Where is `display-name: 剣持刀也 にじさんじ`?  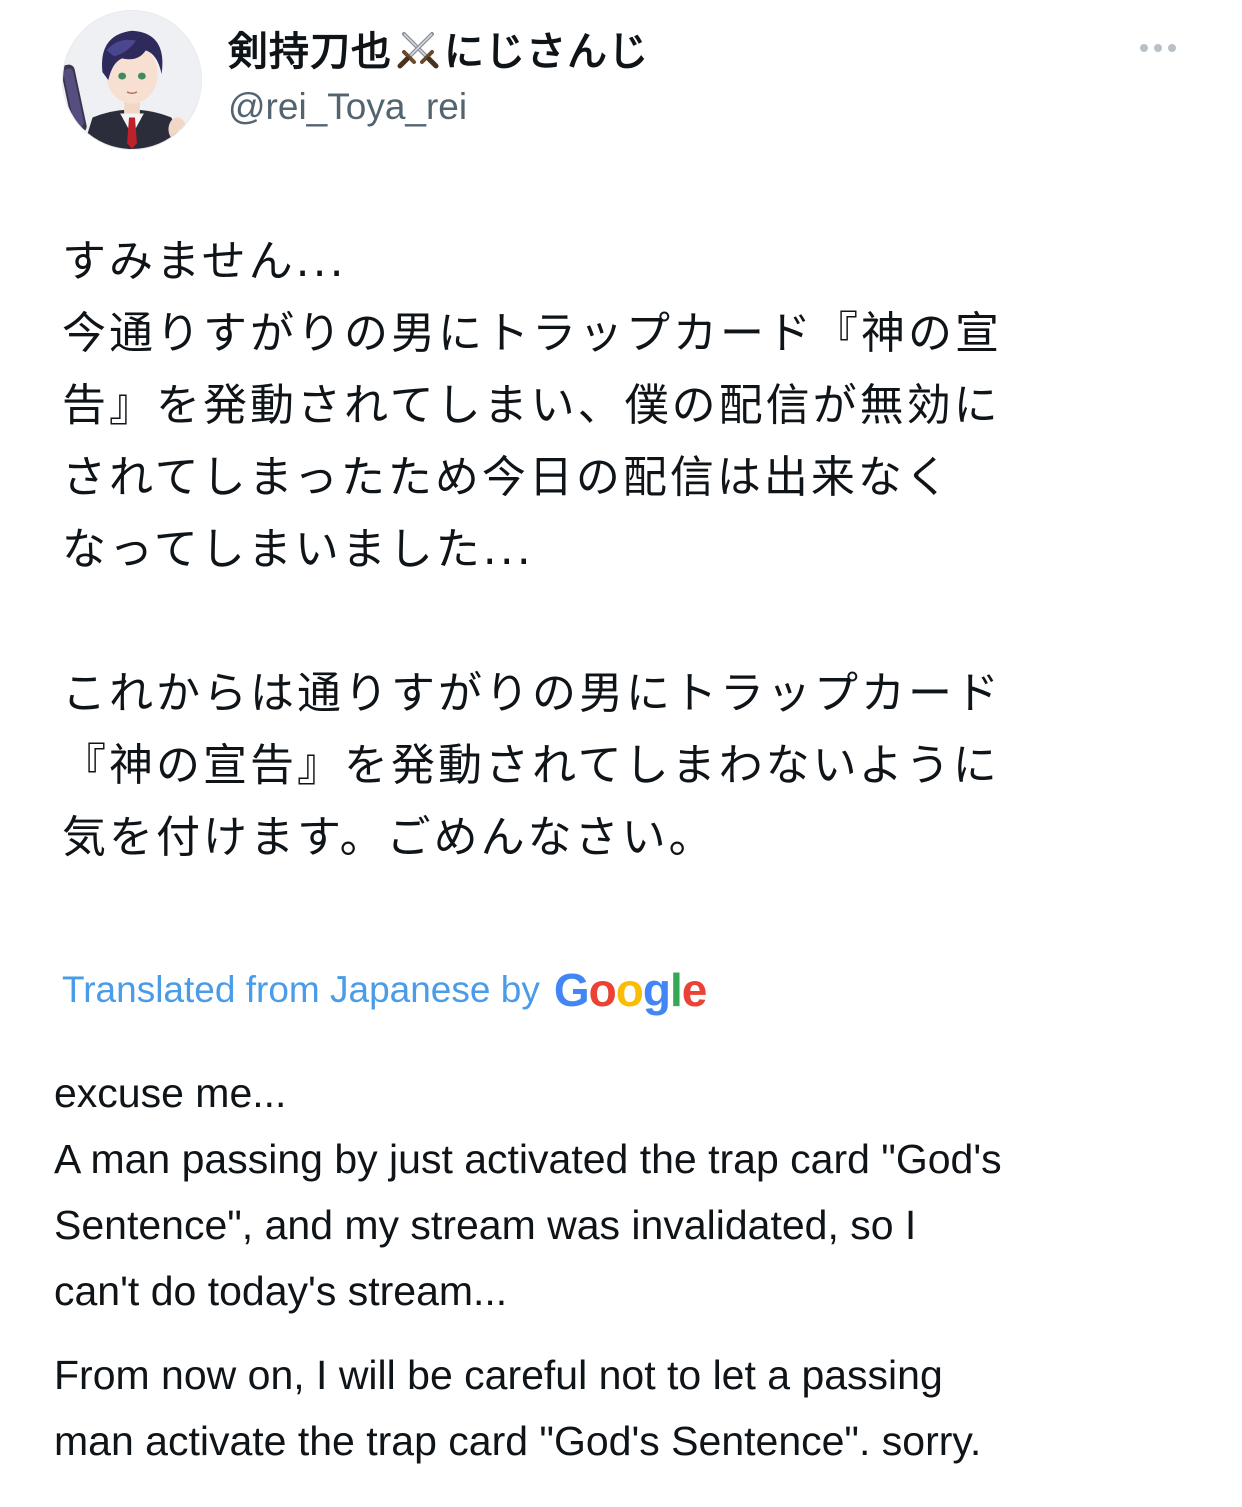
display-name: 剣持刀也 にじさんじ is located at coordinates (438, 49).